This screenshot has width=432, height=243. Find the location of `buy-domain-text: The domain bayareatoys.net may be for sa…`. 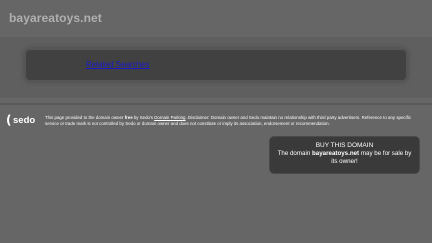

buy-domain-text: The domain bayareatoys.net may be for sa… is located at coordinates (344, 158).